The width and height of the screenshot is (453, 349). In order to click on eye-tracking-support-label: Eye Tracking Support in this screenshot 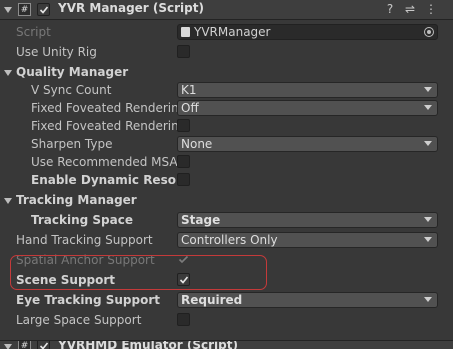, I will do `click(88, 300)`.